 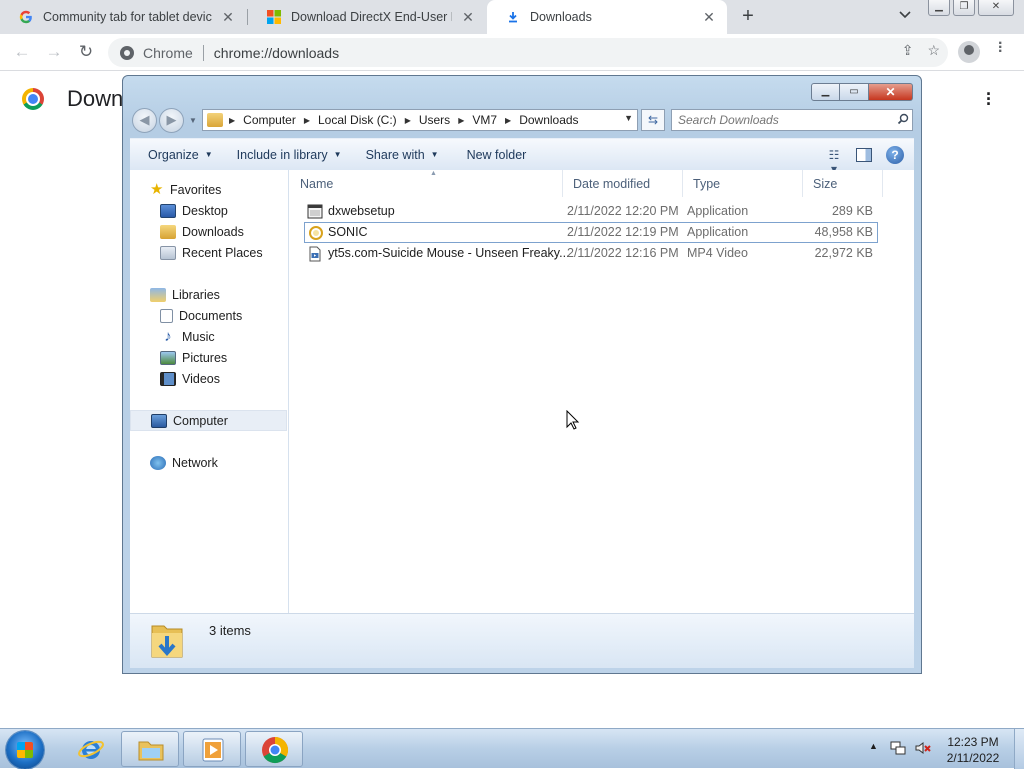 I want to click on forward-arrow-icon: ▶, so click(x=171, y=120).